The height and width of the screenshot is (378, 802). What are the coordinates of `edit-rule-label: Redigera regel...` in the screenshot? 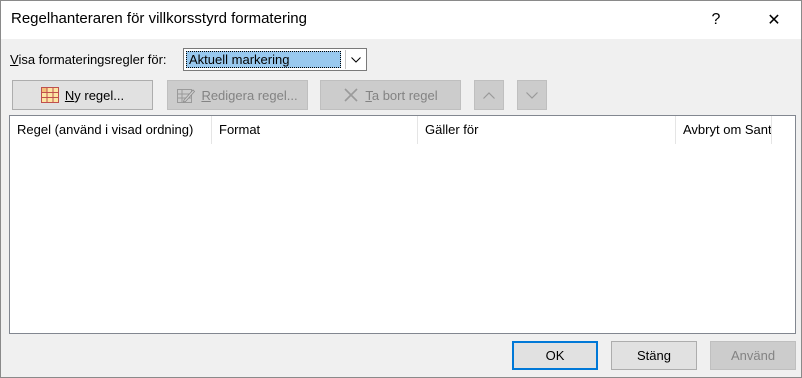 It's located at (249, 95).